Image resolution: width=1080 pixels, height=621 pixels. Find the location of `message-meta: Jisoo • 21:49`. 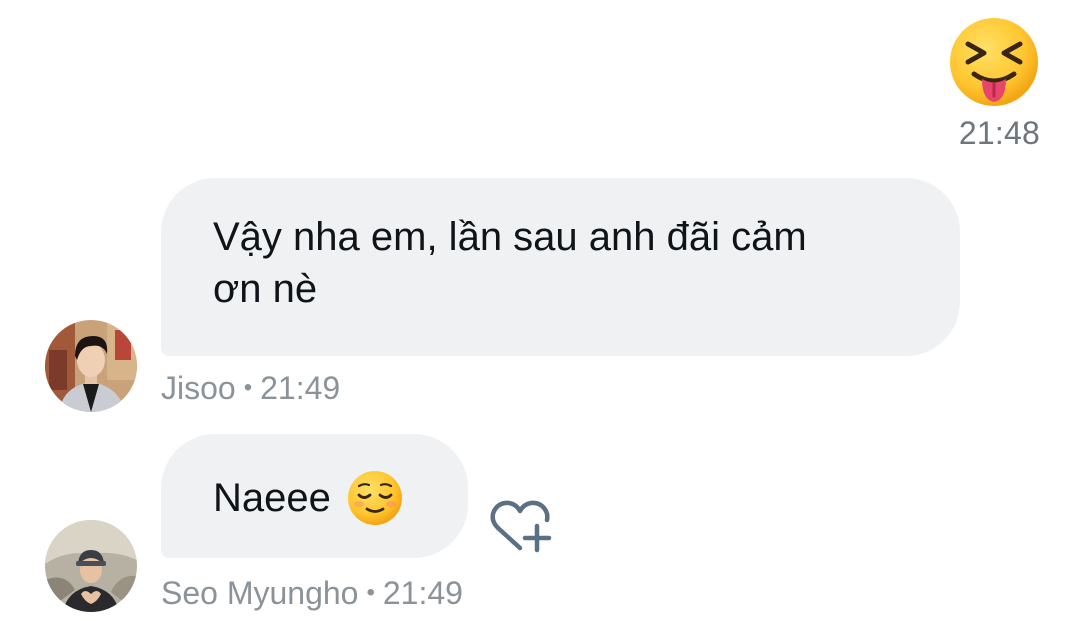

message-meta: Jisoo • 21:49 is located at coordinates (250, 388).